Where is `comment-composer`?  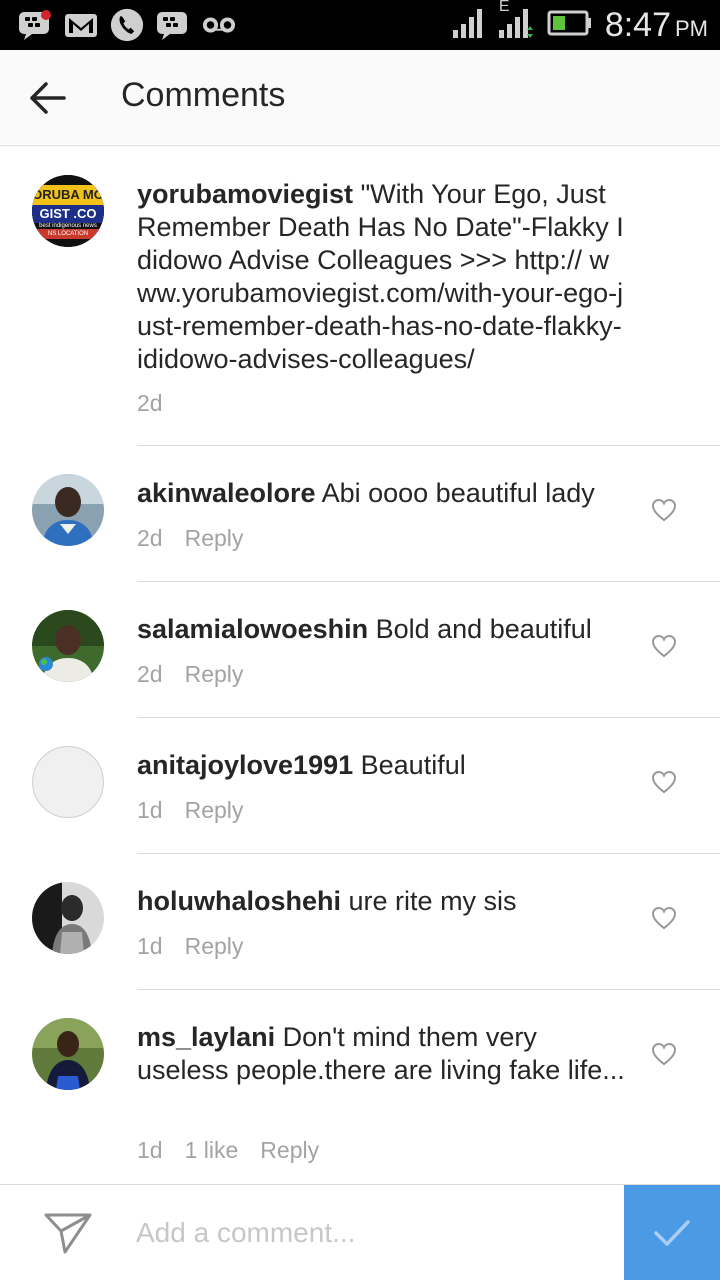
comment-composer is located at coordinates (360, 1232).